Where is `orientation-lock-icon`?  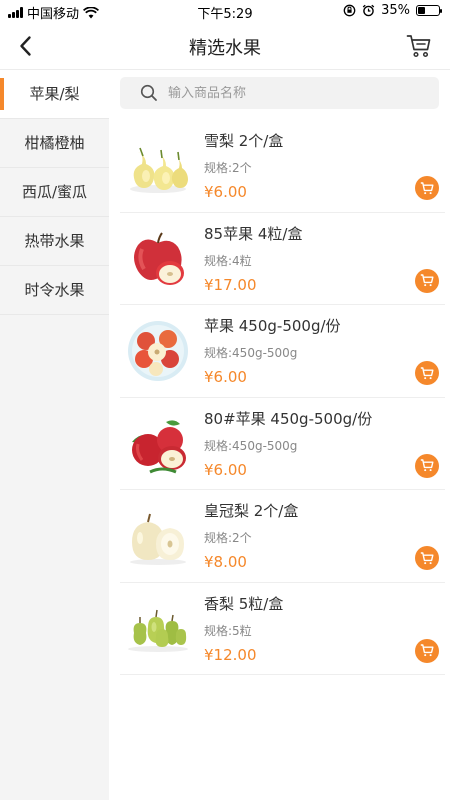
orientation-lock-icon is located at coordinates (349, 10).